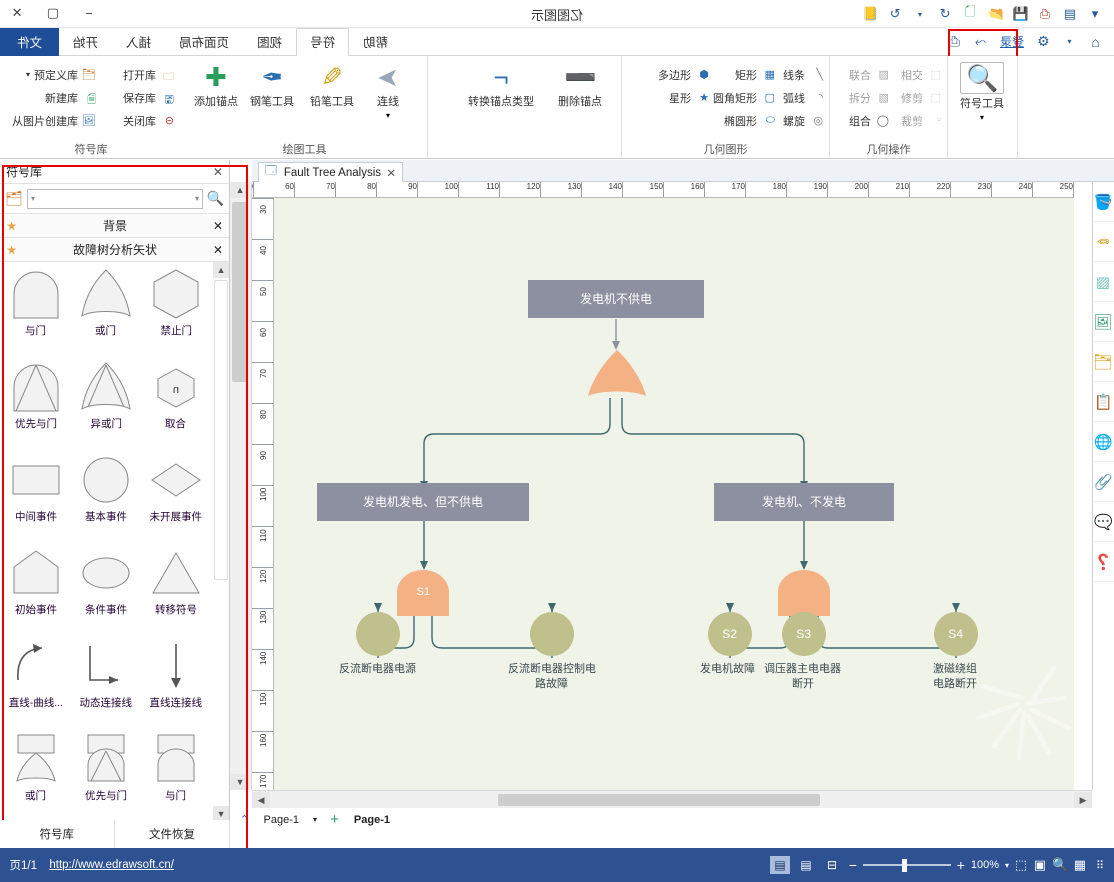 The image size is (1114, 882). What do you see at coordinates (375, 42) in the screenshot?
I see `tab-help: 帮助` at bounding box center [375, 42].